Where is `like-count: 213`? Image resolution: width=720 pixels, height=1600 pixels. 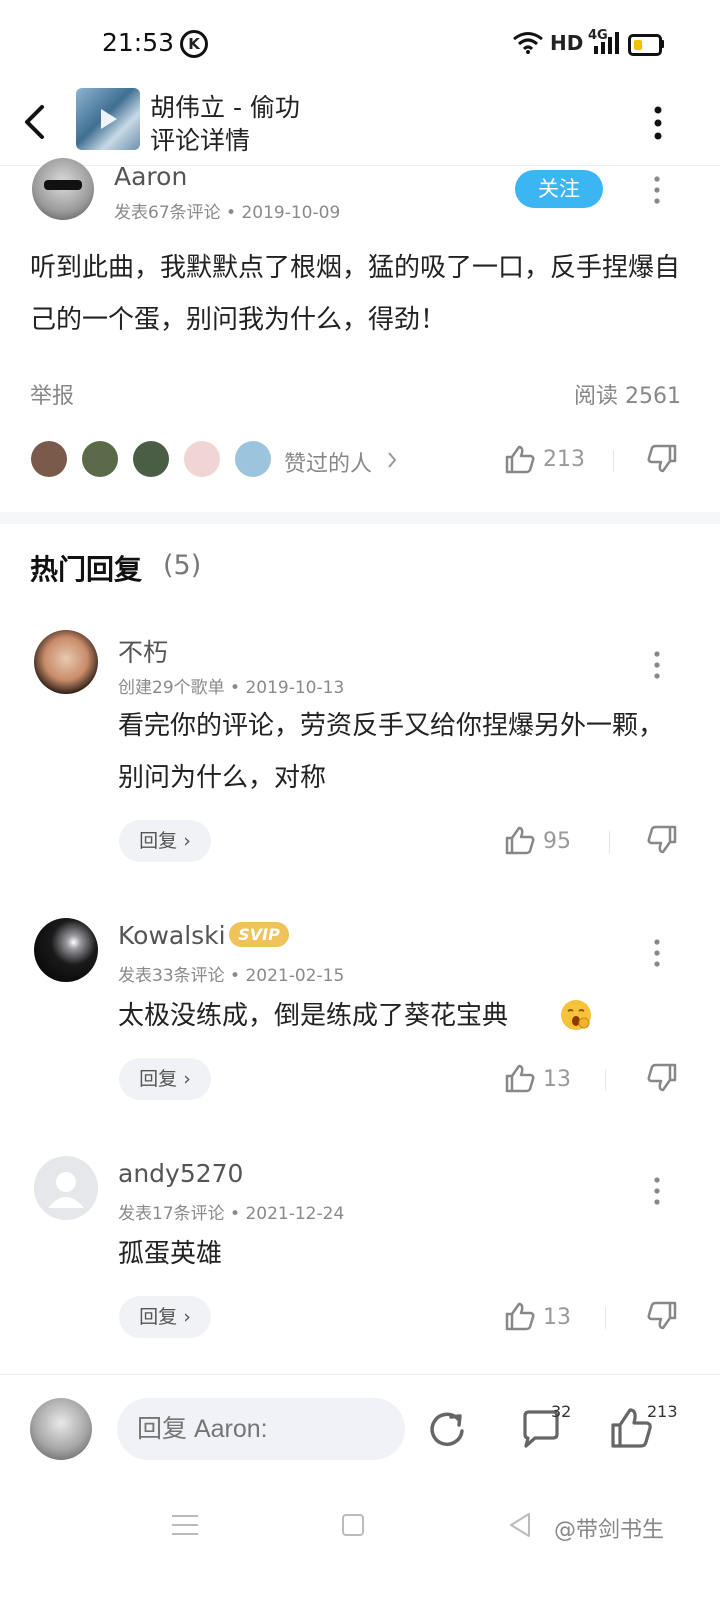 like-count: 213 is located at coordinates (564, 459).